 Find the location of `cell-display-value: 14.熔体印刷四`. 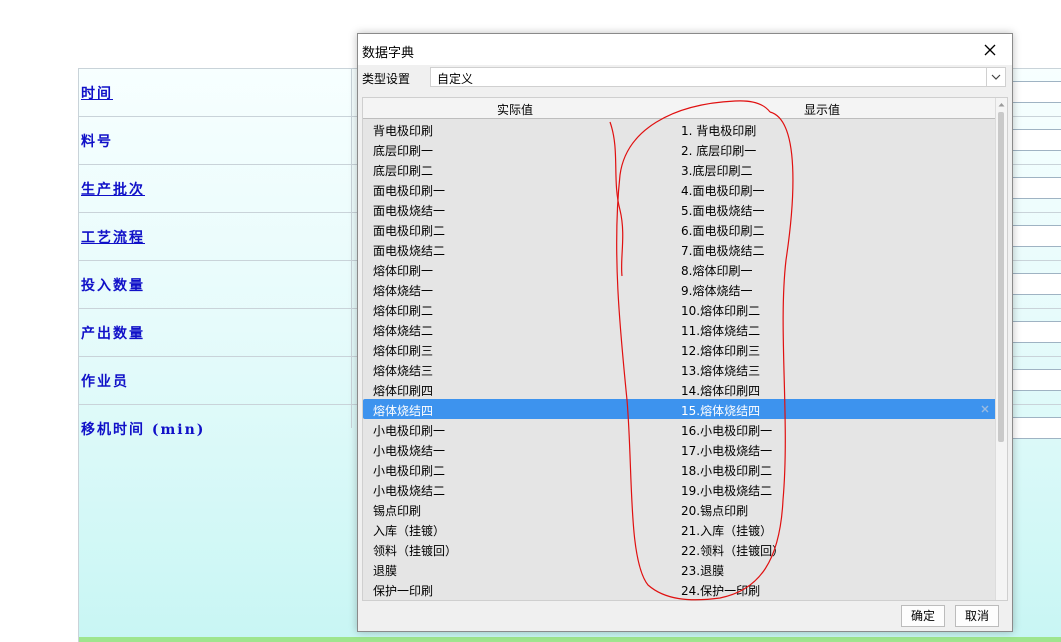

cell-display-value: 14.熔体印刷四 is located at coordinates (720, 390).